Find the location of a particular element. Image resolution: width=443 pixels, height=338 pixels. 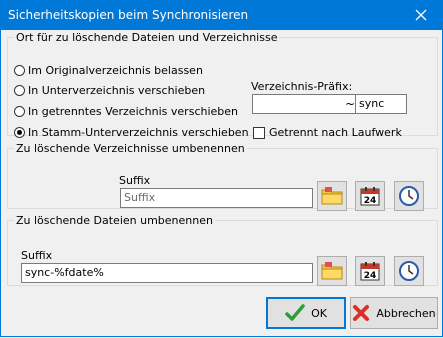

checkbox-box is located at coordinates (259, 132).